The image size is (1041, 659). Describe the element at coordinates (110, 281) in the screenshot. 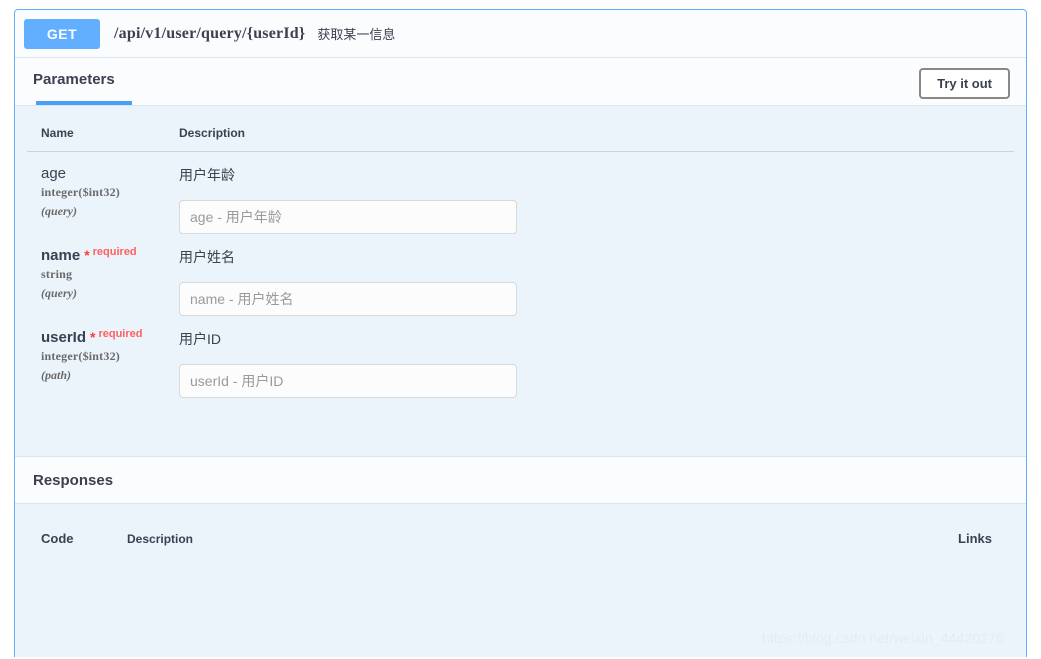

I see `parameter-name-cell: name * required string (query)` at that location.